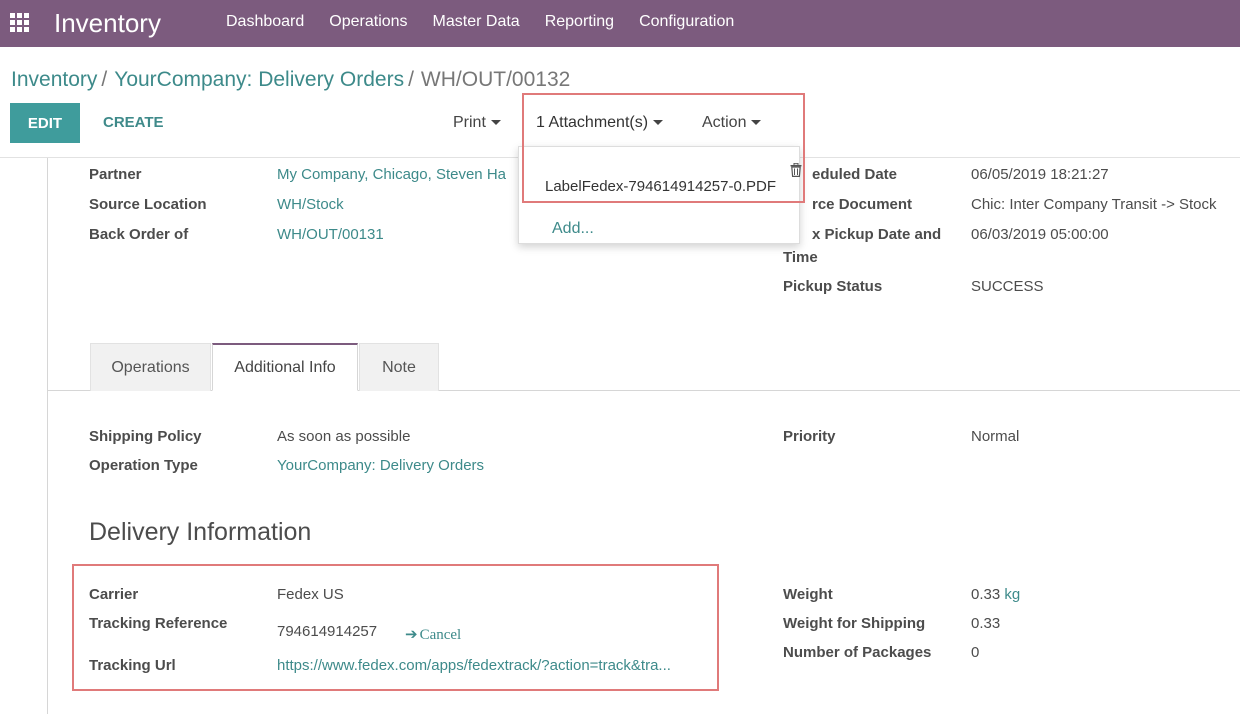 This screenshot has height=714, width=1240. What do you see at coordinates (143, 465) in the screenshot?
I see `operation-type-label: Operation Type` at bounding box center [143, 465].